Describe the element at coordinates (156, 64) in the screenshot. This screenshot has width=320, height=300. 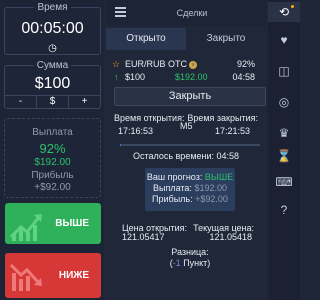
I see `asset-pair: EUR/RUB OTC` at that location.